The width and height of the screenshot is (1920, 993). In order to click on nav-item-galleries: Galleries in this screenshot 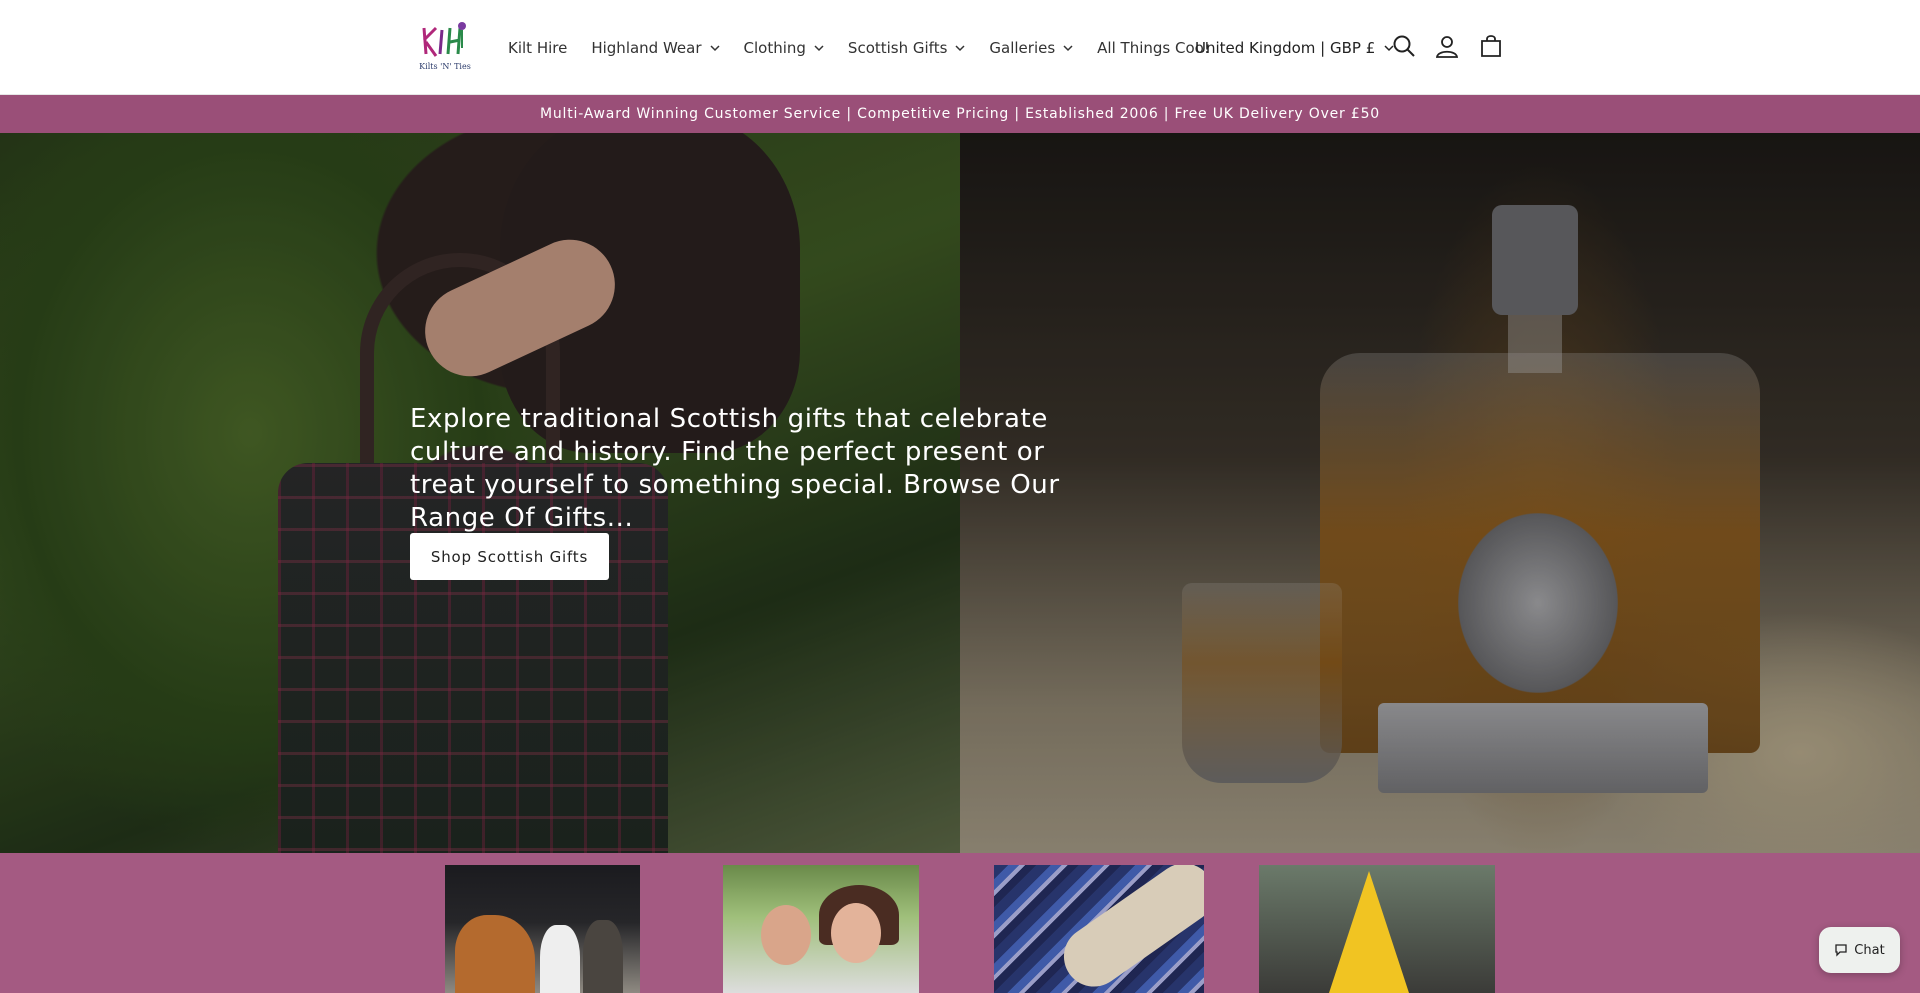, I will do `click(1031, 48)`.